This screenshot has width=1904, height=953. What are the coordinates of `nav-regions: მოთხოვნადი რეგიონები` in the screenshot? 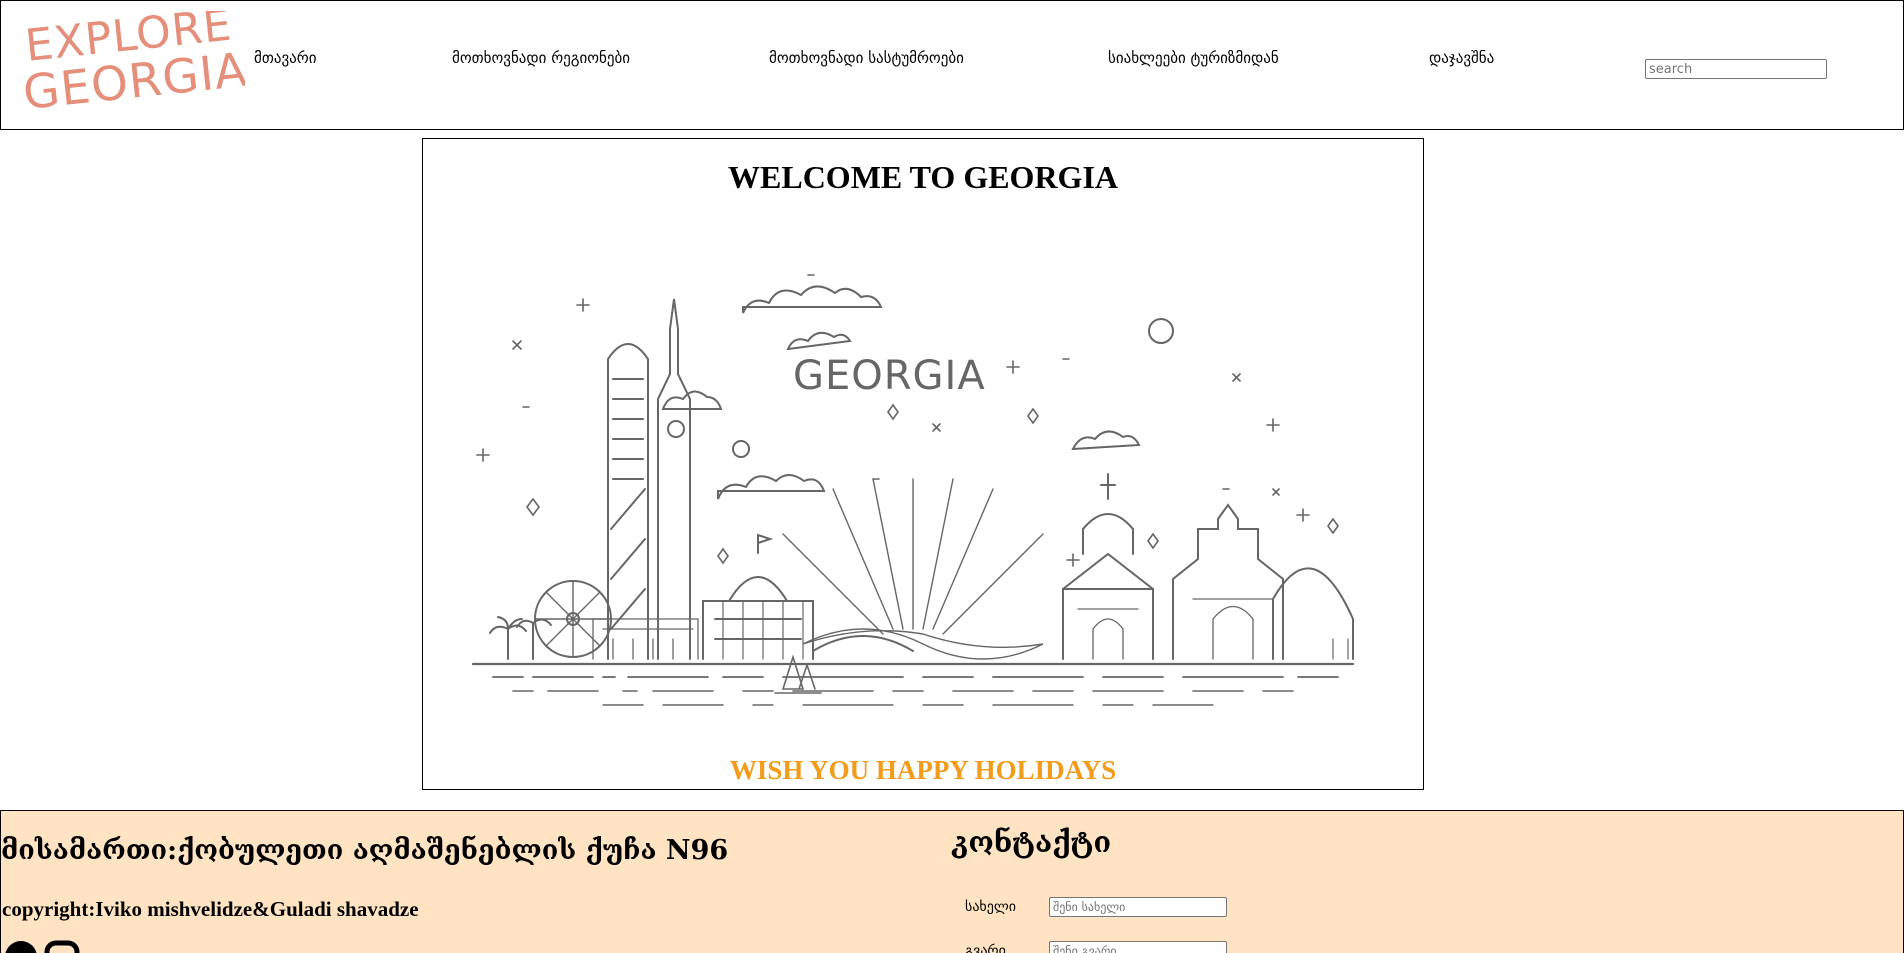 It's located at (541, 58).